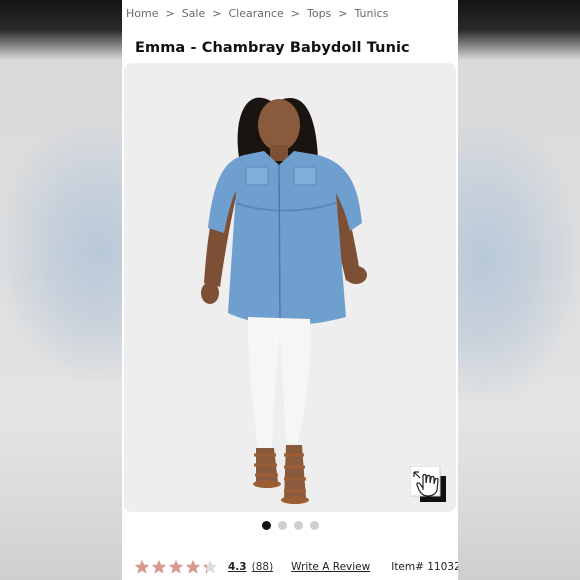 The width and height of the screenshot is (580, 580). What do you see at coordinates (290, 525) in the screenshot?
I see `carousel-dots` at bounding box center [290, 525].